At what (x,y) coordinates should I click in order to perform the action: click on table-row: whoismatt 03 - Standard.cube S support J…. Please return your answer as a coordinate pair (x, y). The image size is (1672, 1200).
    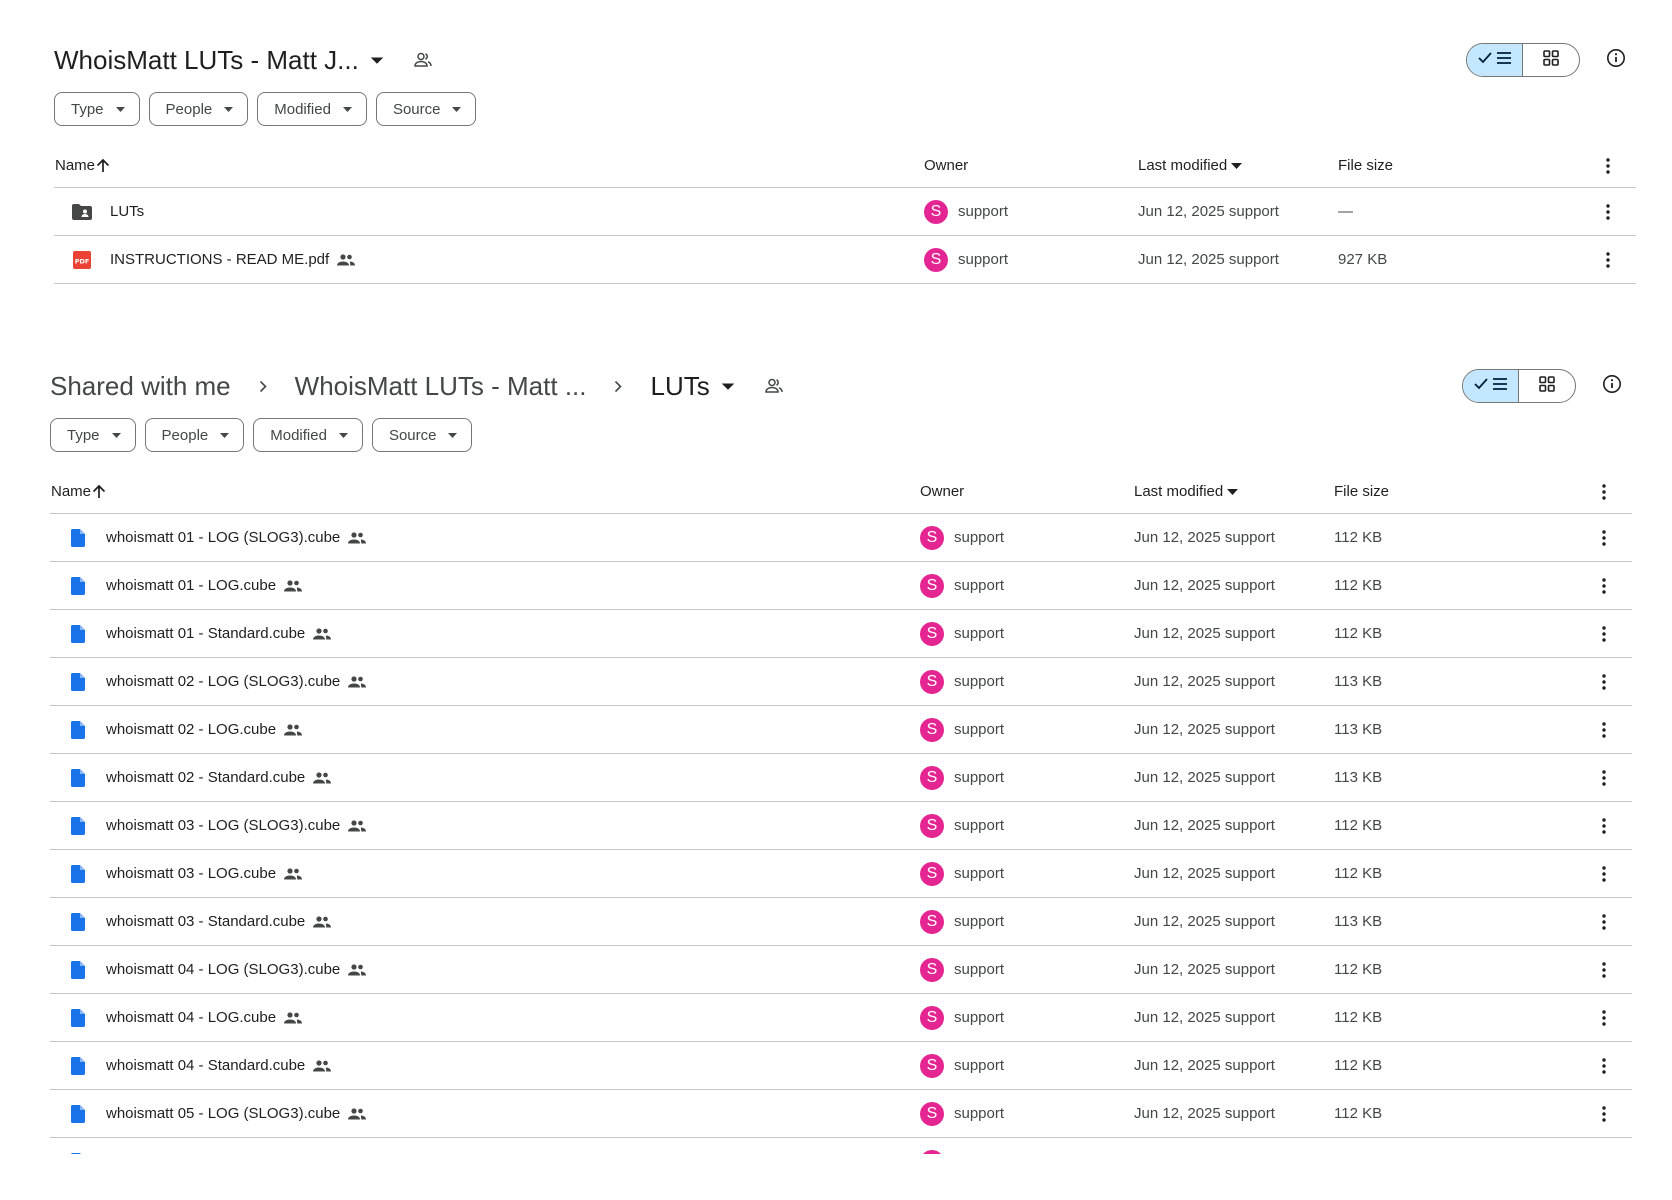
    Looking at the image, I should click on (841, 922).